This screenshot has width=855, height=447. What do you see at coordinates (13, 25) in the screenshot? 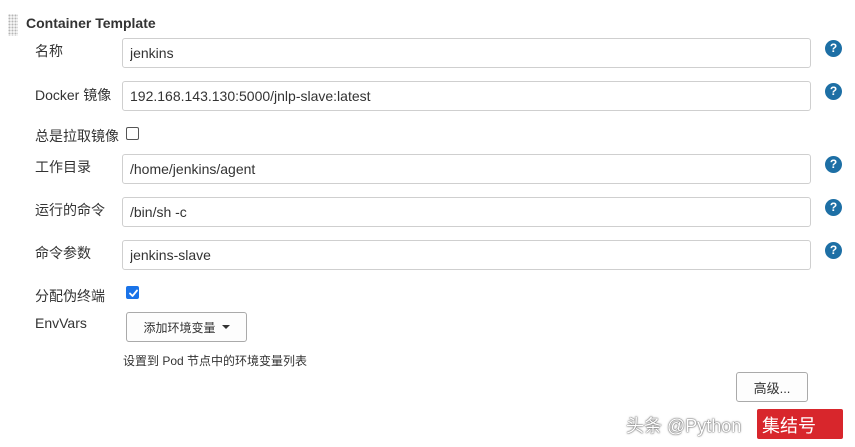
I see `drag-handle` at bounding box center [13, 25].